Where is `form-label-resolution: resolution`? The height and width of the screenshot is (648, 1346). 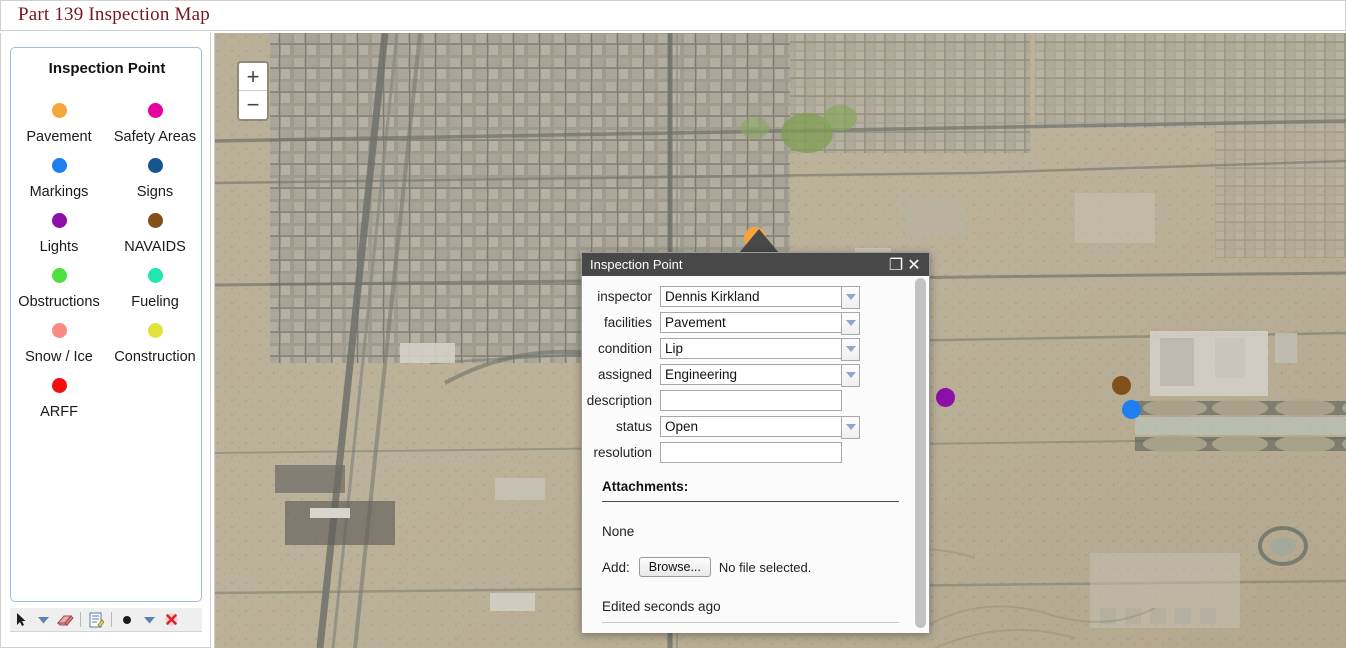
form-label-resolution: resolution is located at coordinates (622, 452).